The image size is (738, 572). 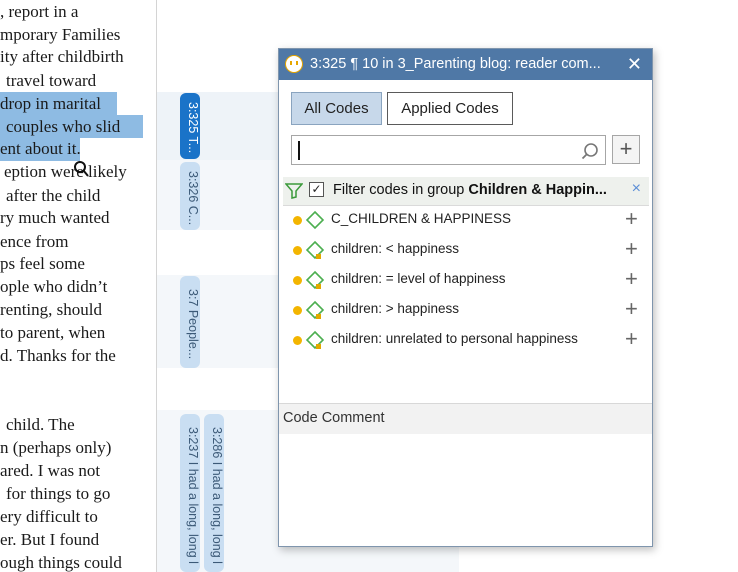 What do you see at coordinates (42, 263) in the screenshot?
I see `doc-line: ps feel some` at bounding box center [42, 263].